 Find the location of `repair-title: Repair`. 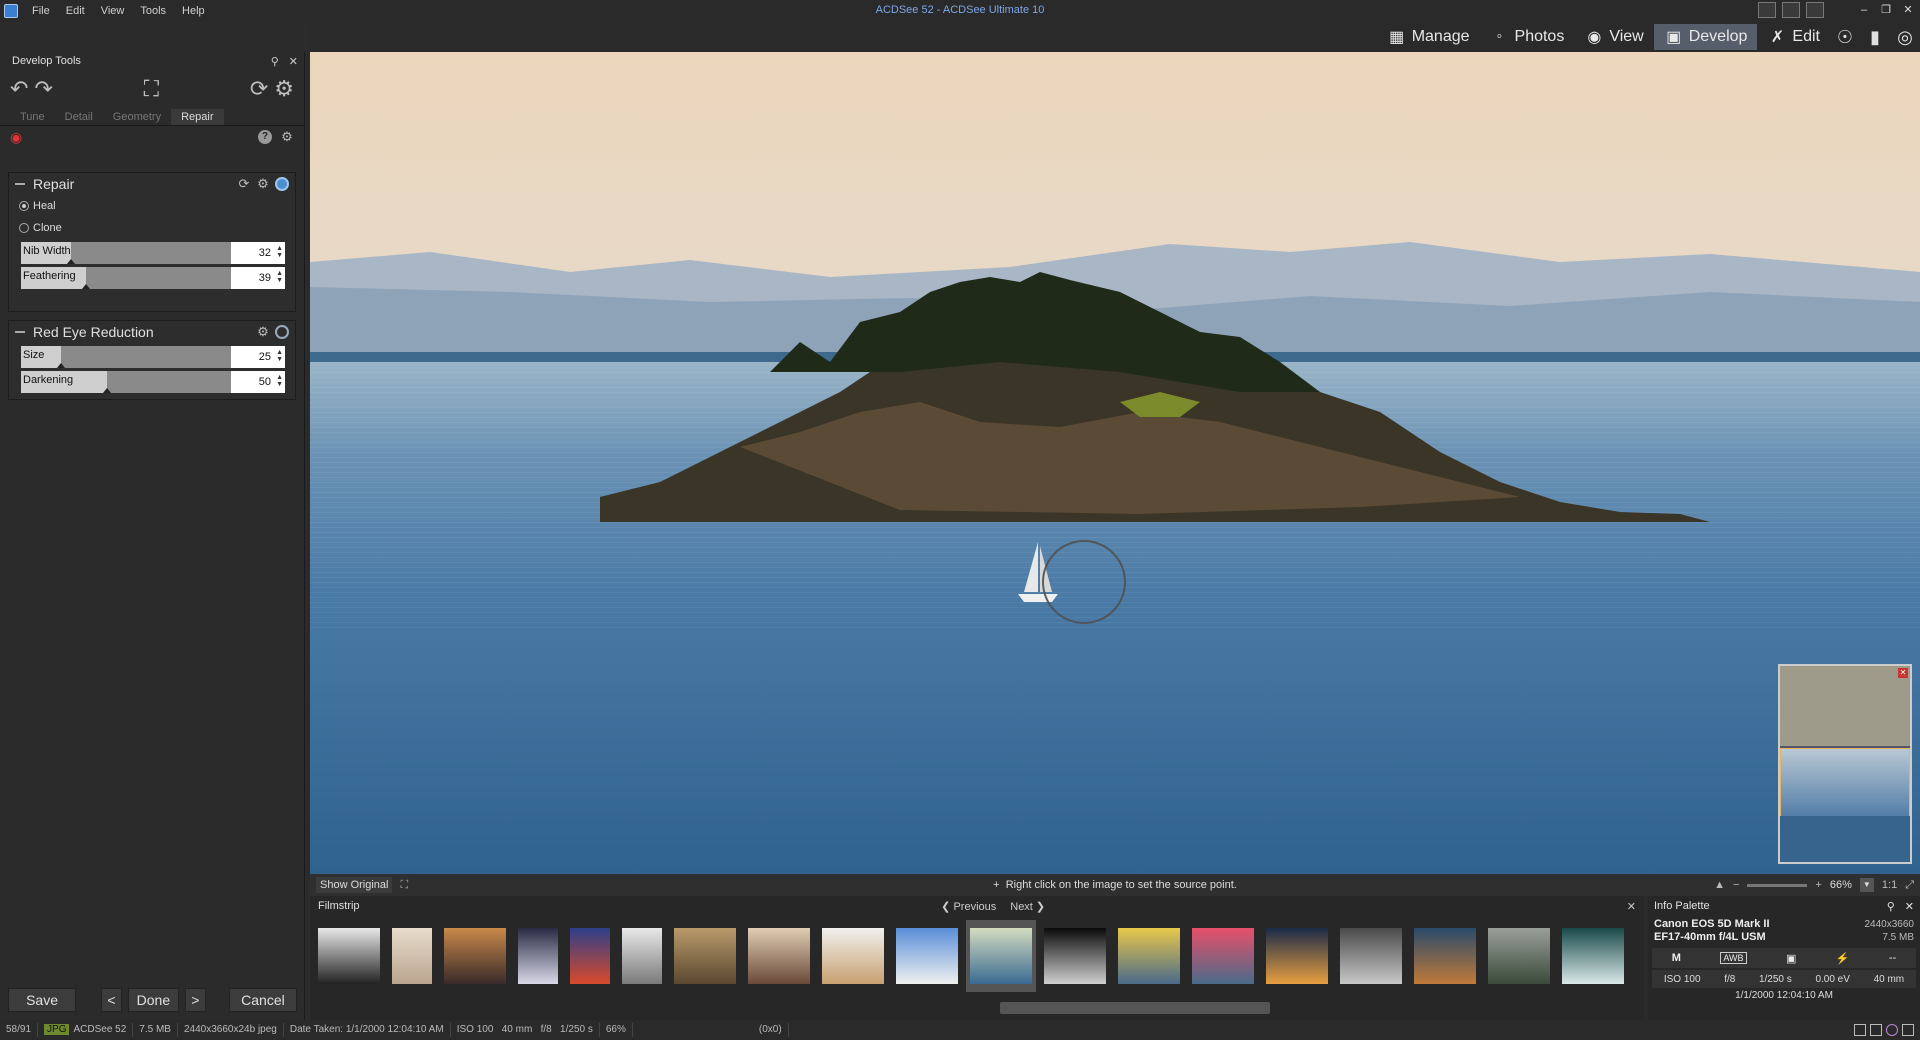

repair-title: Repair is located at coordinates (54, 184).